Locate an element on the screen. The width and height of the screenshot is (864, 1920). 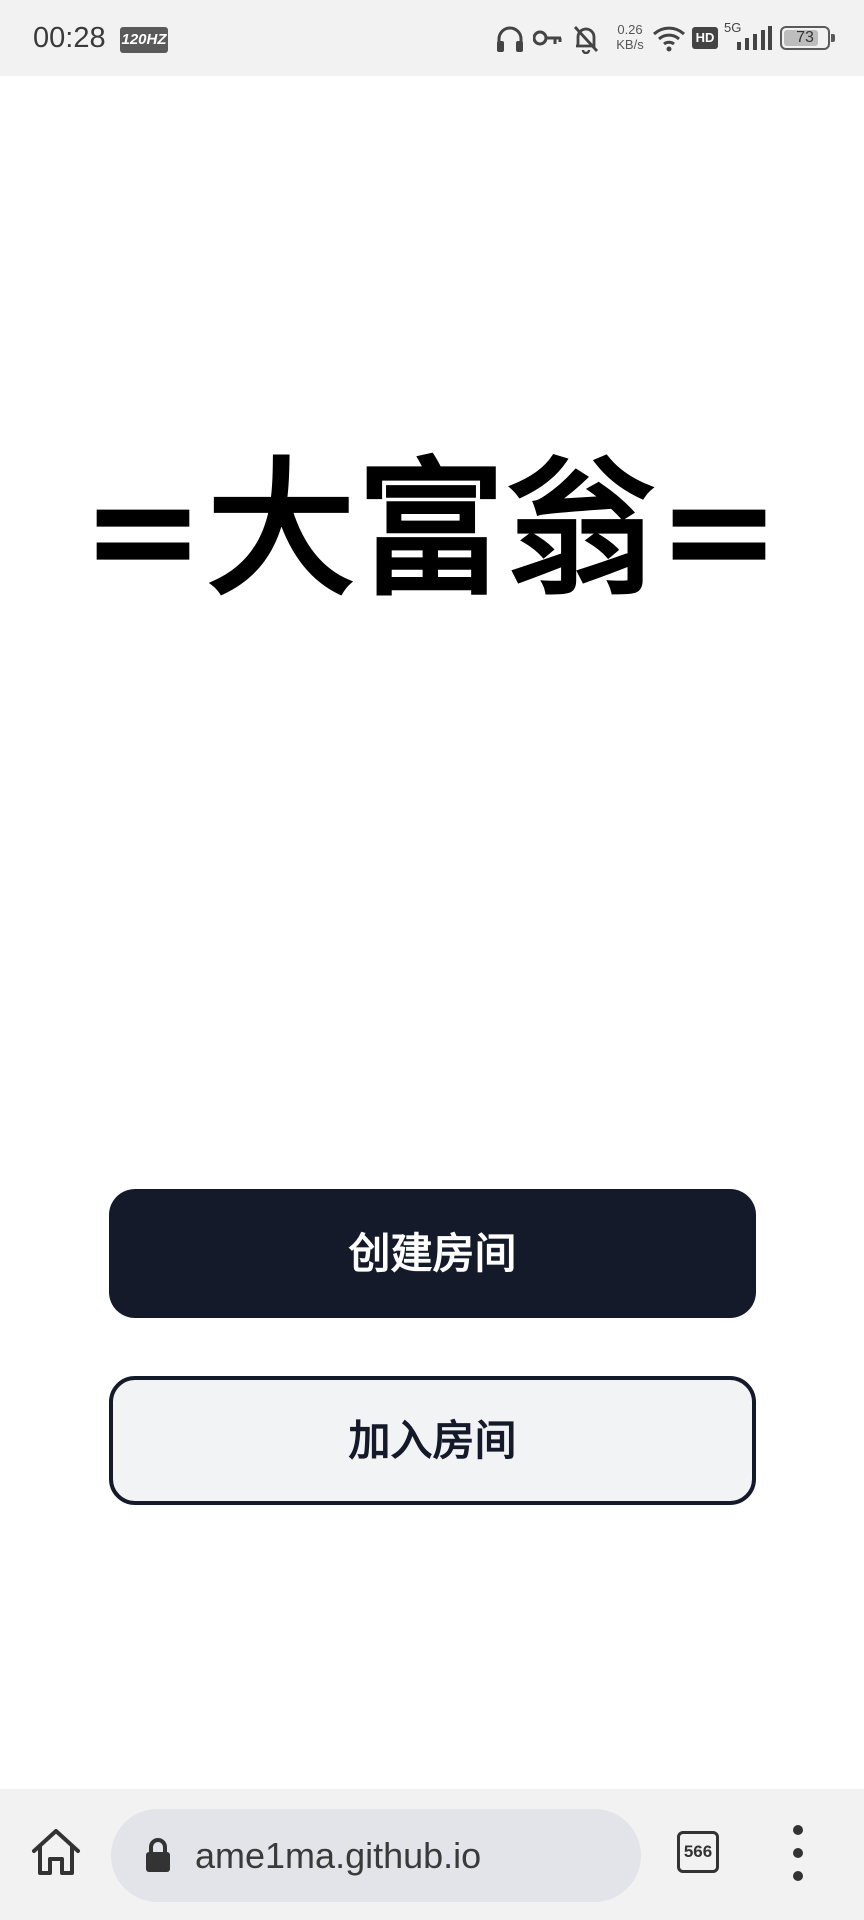
network-speed-value: 0.26 is located at coordinates (630, 29).